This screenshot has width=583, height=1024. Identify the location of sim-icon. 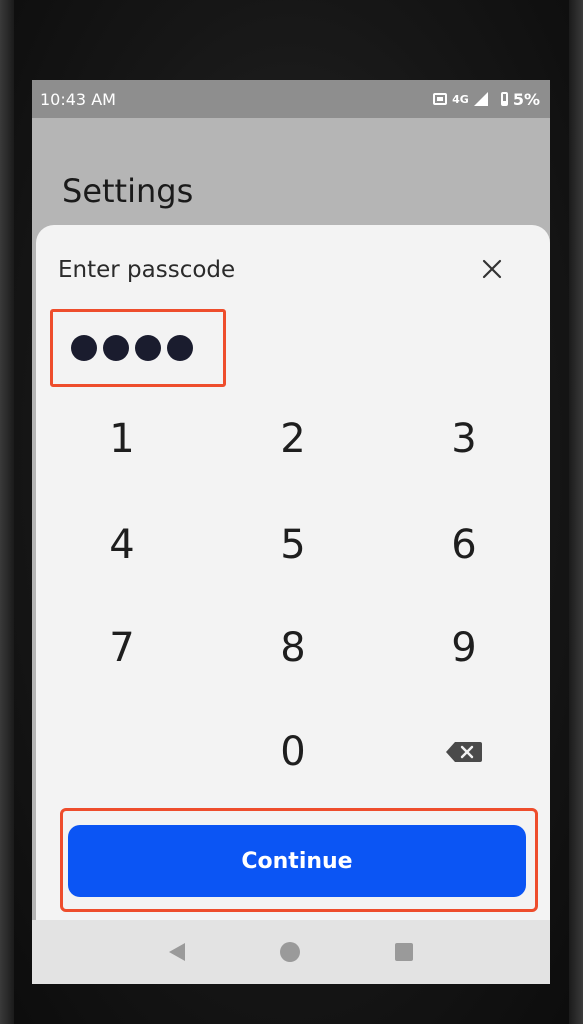
(440, 99).